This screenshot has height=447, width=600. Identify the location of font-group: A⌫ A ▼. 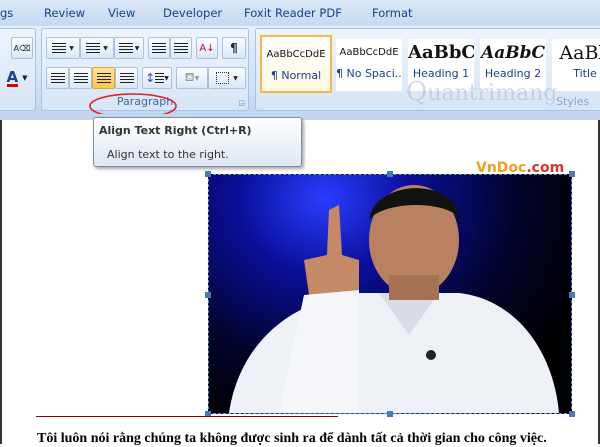
(18, 69).